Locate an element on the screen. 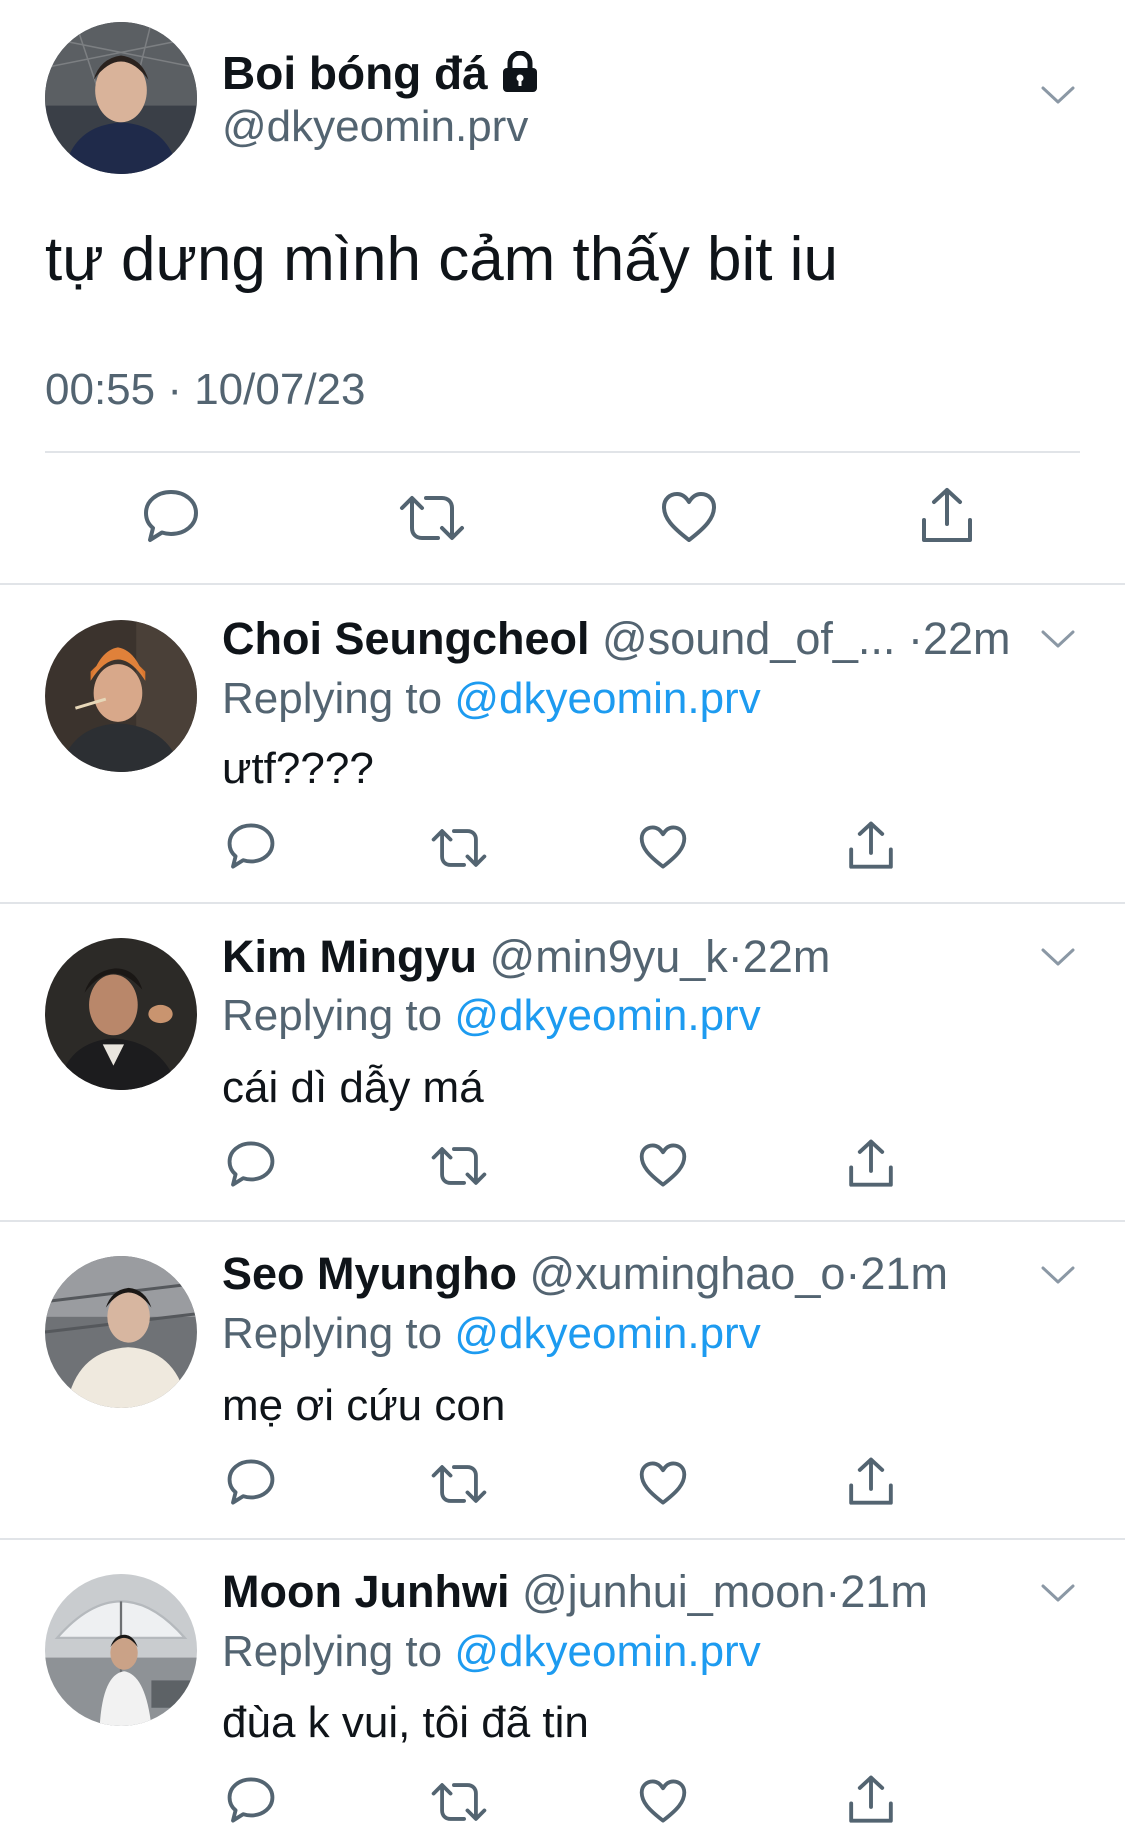  reply-2-replying-to: Replying to @dkyeomin.prv is located at coordinates (491, 1016).